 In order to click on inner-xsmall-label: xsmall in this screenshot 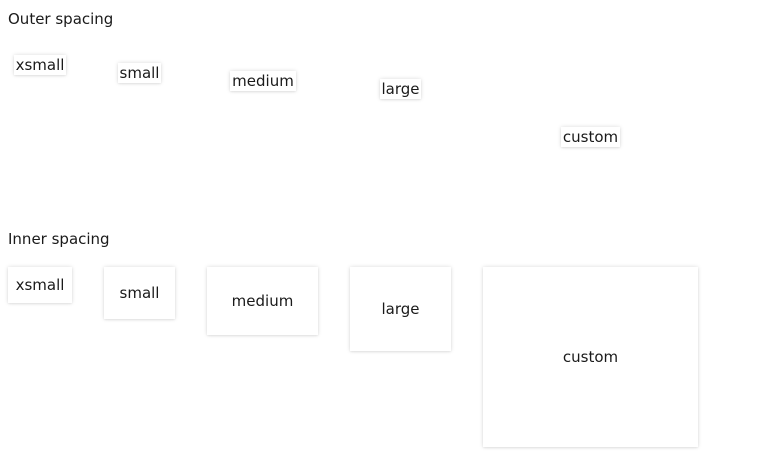, I will do `click(40, 285)`.